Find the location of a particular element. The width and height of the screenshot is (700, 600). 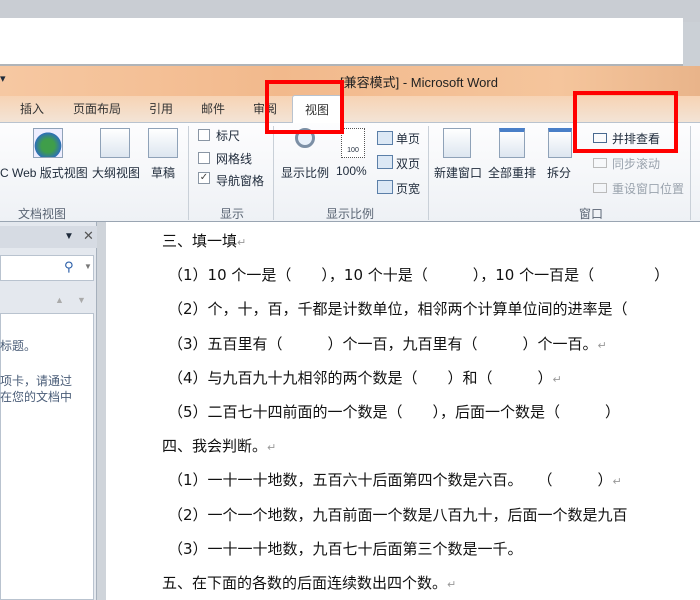

document-line: （4）与九百九十九相邻的两个数是（ ）和（ ）↵ is located at coordinates (365, 377).